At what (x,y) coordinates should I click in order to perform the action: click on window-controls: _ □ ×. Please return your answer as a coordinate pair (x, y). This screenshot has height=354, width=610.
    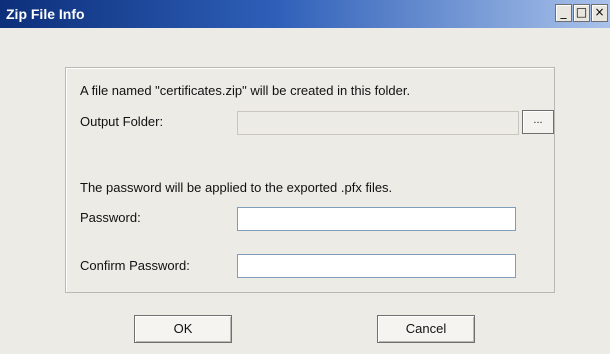
    Looking at the image, I should click on (581, 13).